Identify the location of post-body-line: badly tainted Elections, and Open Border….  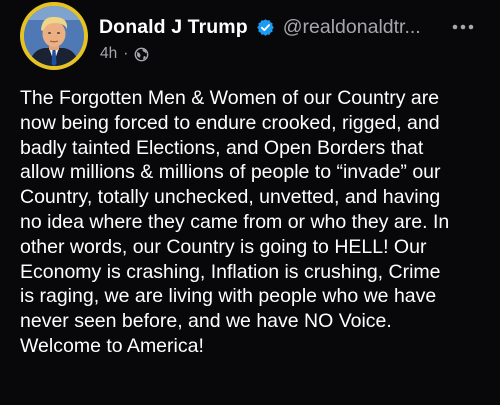
(222, 147).